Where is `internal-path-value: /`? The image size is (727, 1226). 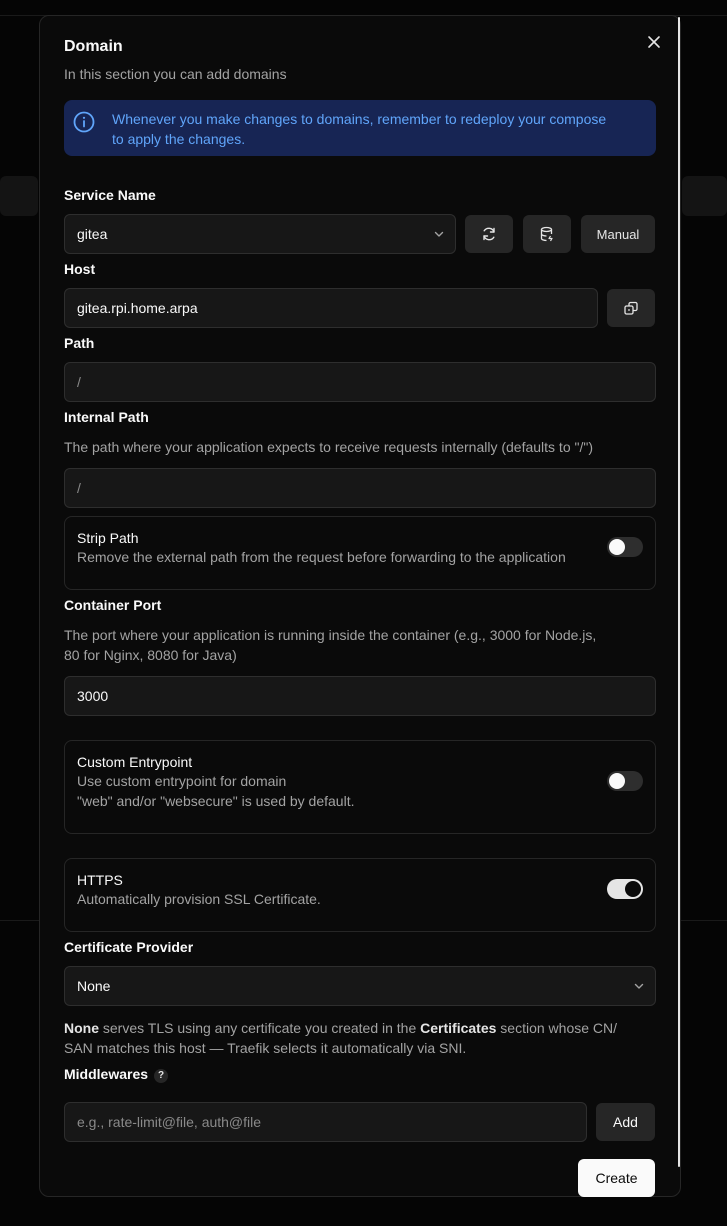 internal-path-value: / is located at coordinates (79, 488).